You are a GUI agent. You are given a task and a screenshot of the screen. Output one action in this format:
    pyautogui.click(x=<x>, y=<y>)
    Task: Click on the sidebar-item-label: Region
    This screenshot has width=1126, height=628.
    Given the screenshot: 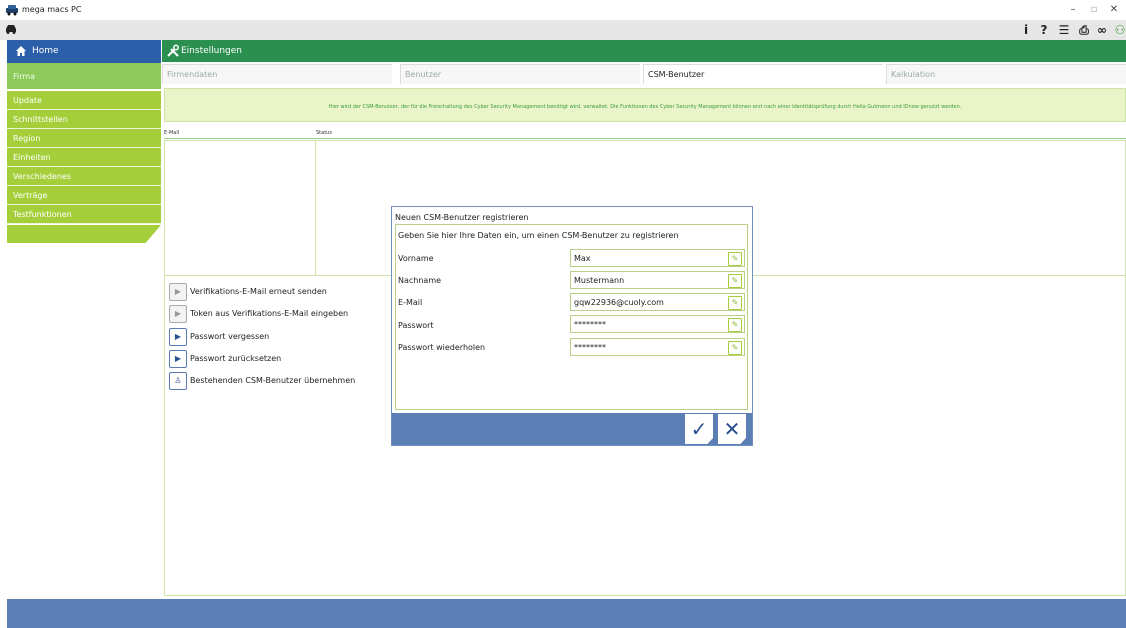 What is the action you would take?
    pyautogui.click(x=27, y=138)
    